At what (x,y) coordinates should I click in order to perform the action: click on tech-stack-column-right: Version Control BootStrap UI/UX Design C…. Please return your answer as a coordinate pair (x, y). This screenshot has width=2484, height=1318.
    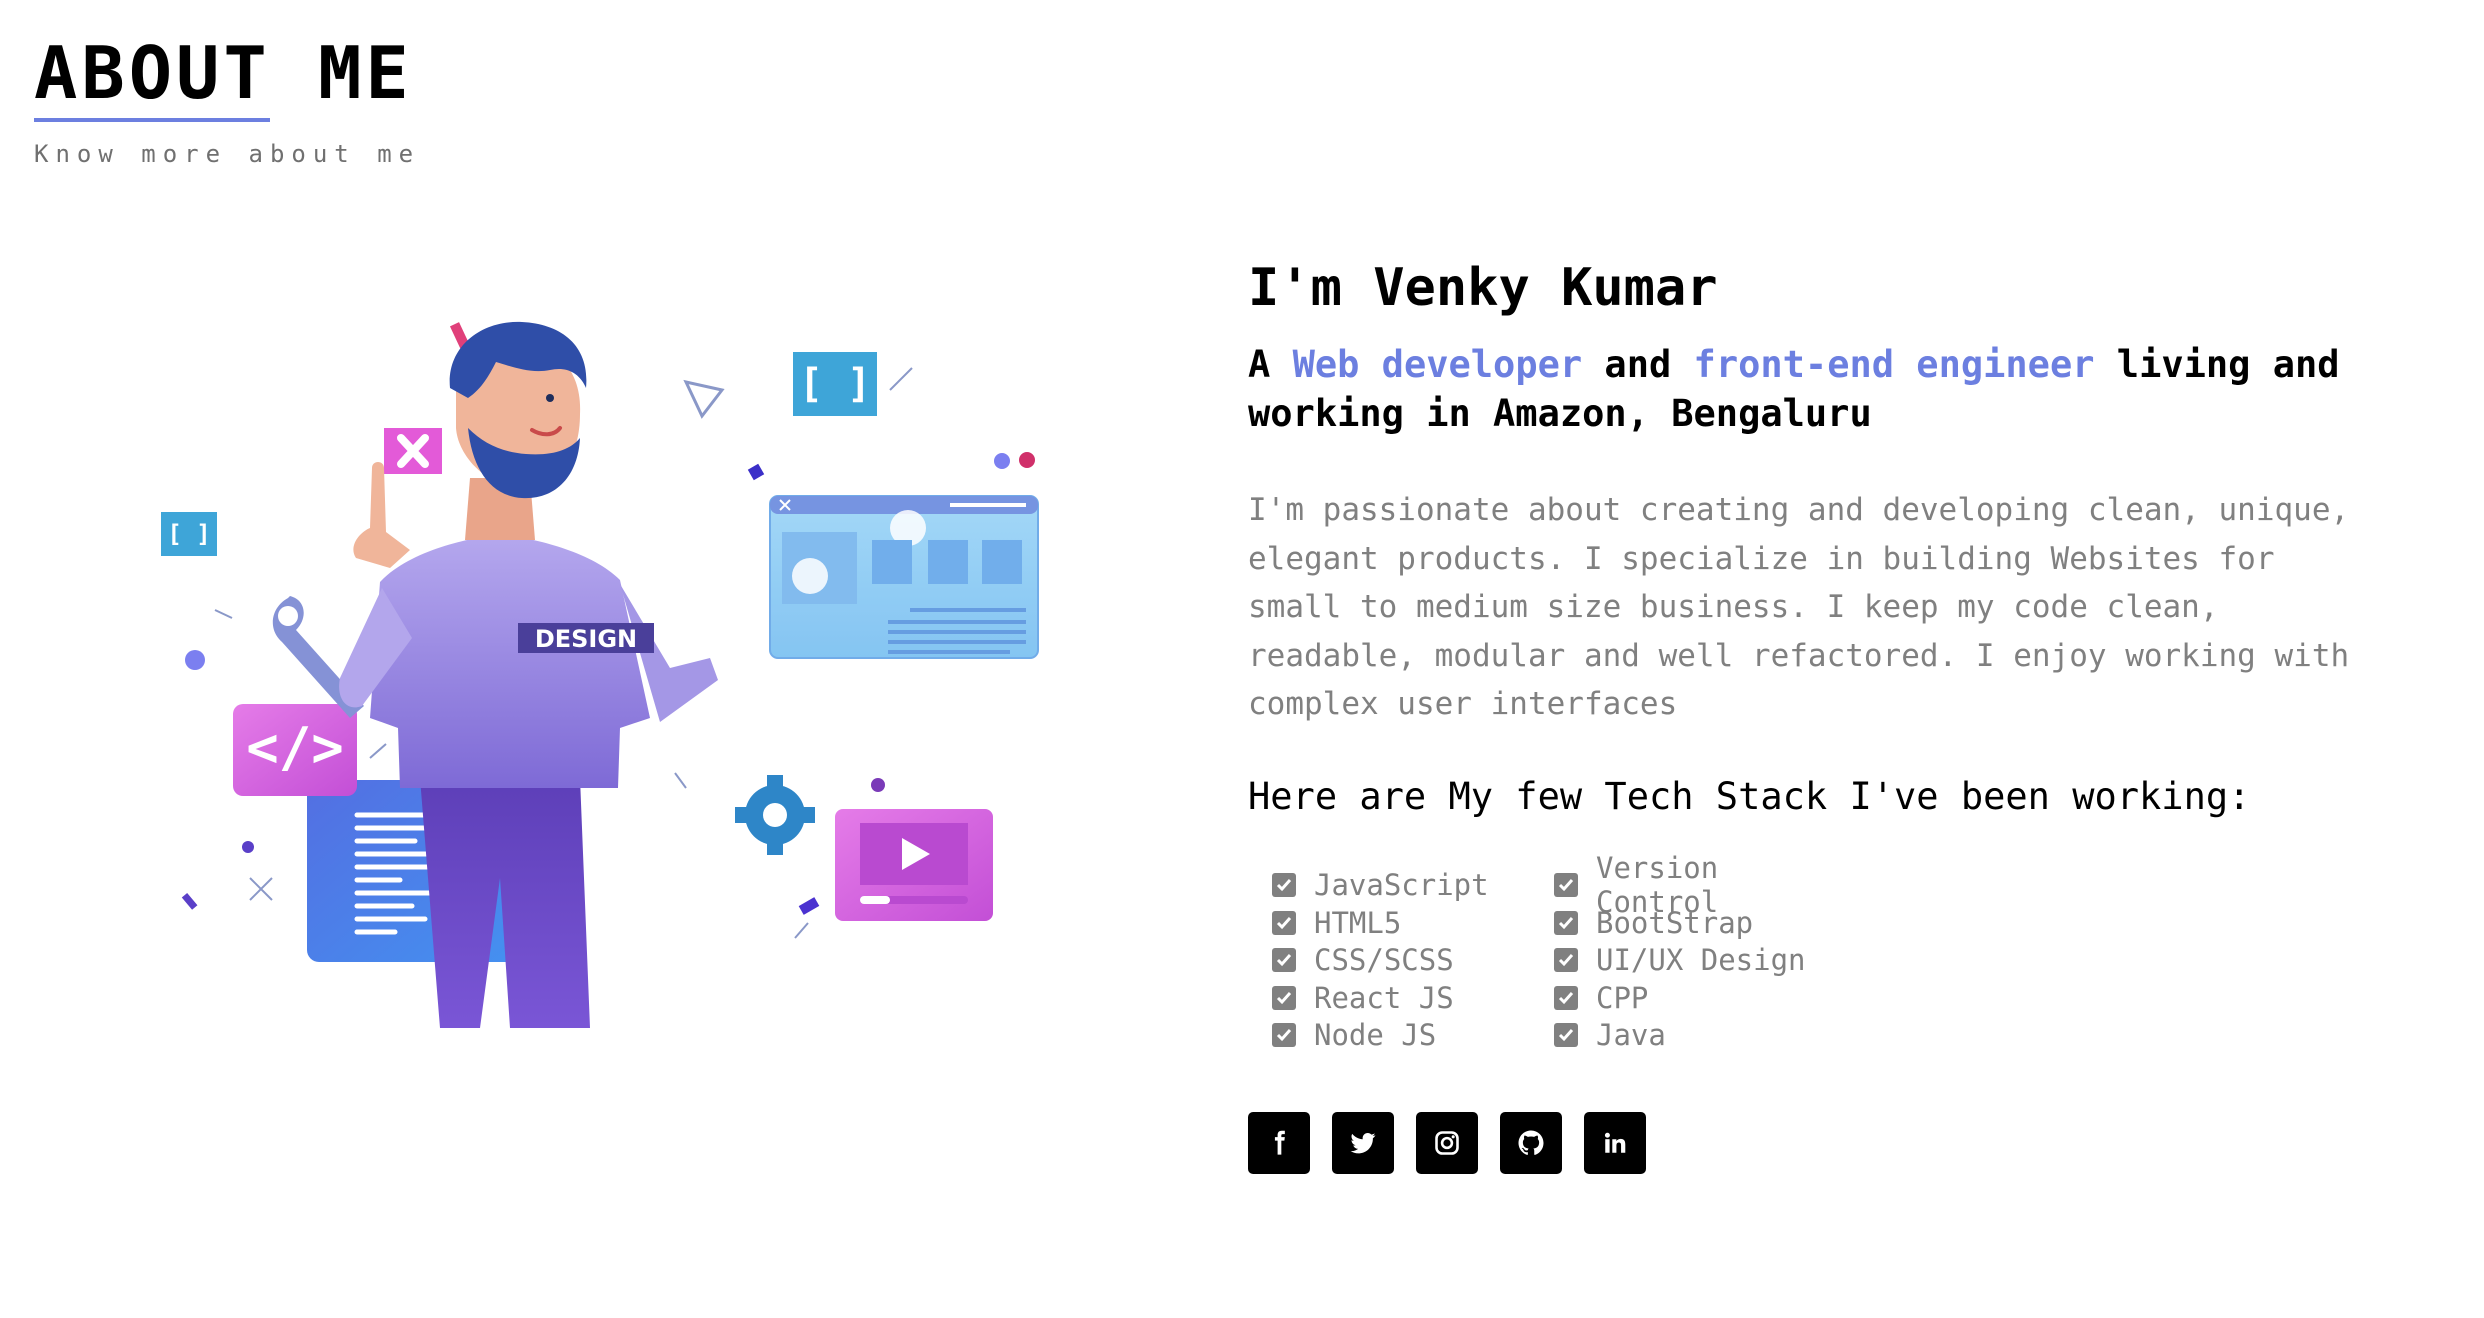
    Looking at the image, I should click on (1695, 953).